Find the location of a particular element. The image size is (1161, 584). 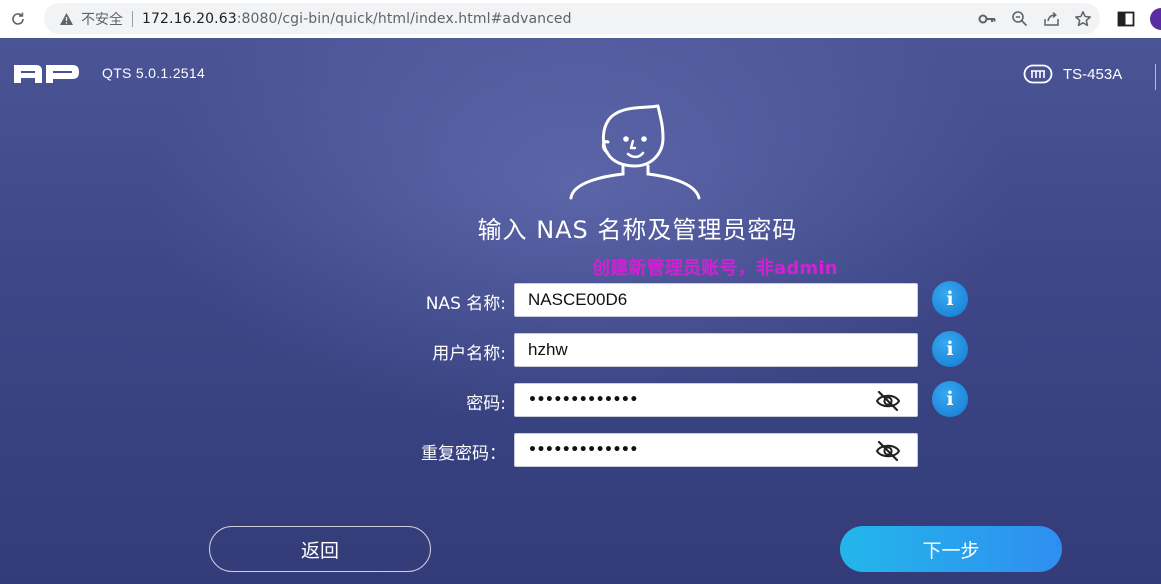

nas-name-value: NASCE00D6 is located at coordinates (578, 299).